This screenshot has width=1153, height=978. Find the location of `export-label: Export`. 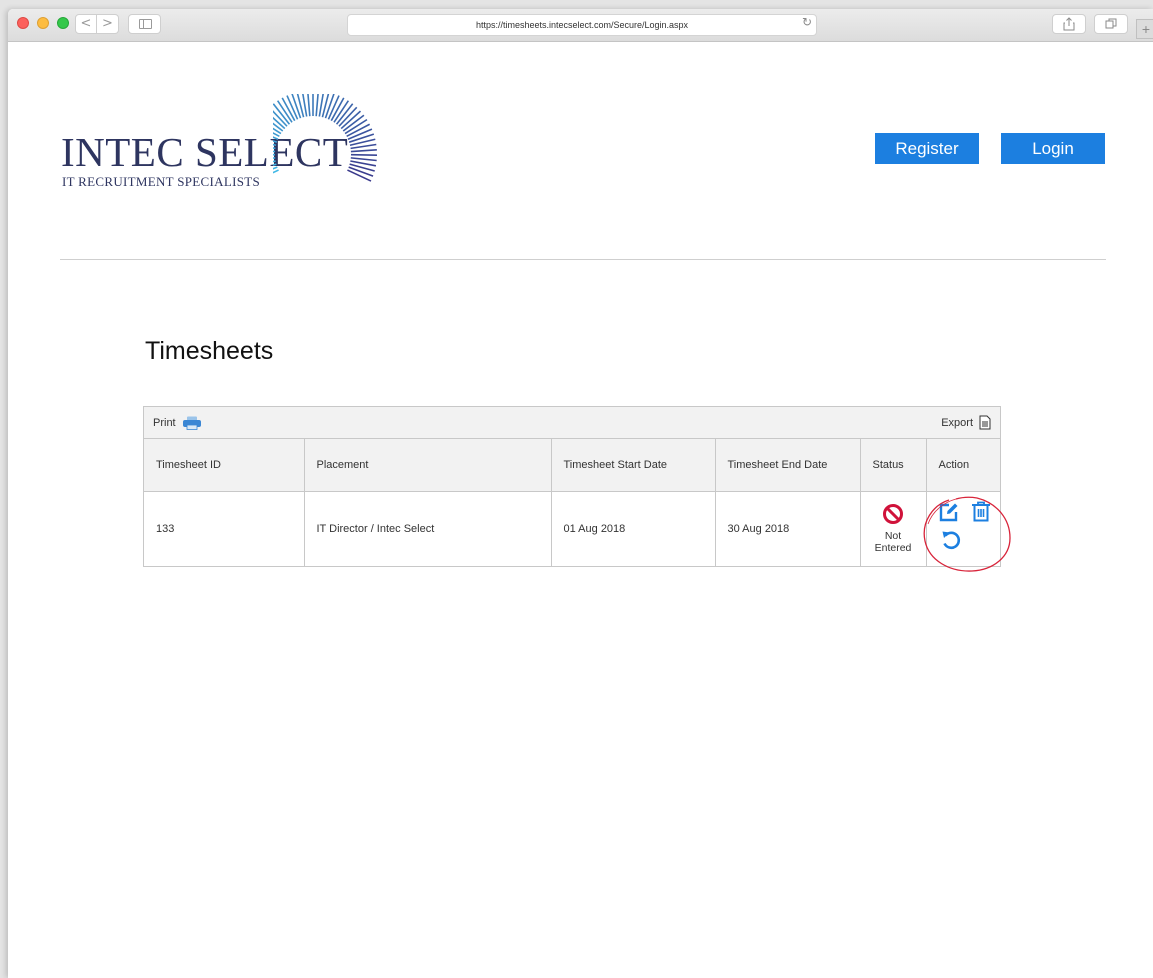

export-label: Export is located at coordinates (957, 422).